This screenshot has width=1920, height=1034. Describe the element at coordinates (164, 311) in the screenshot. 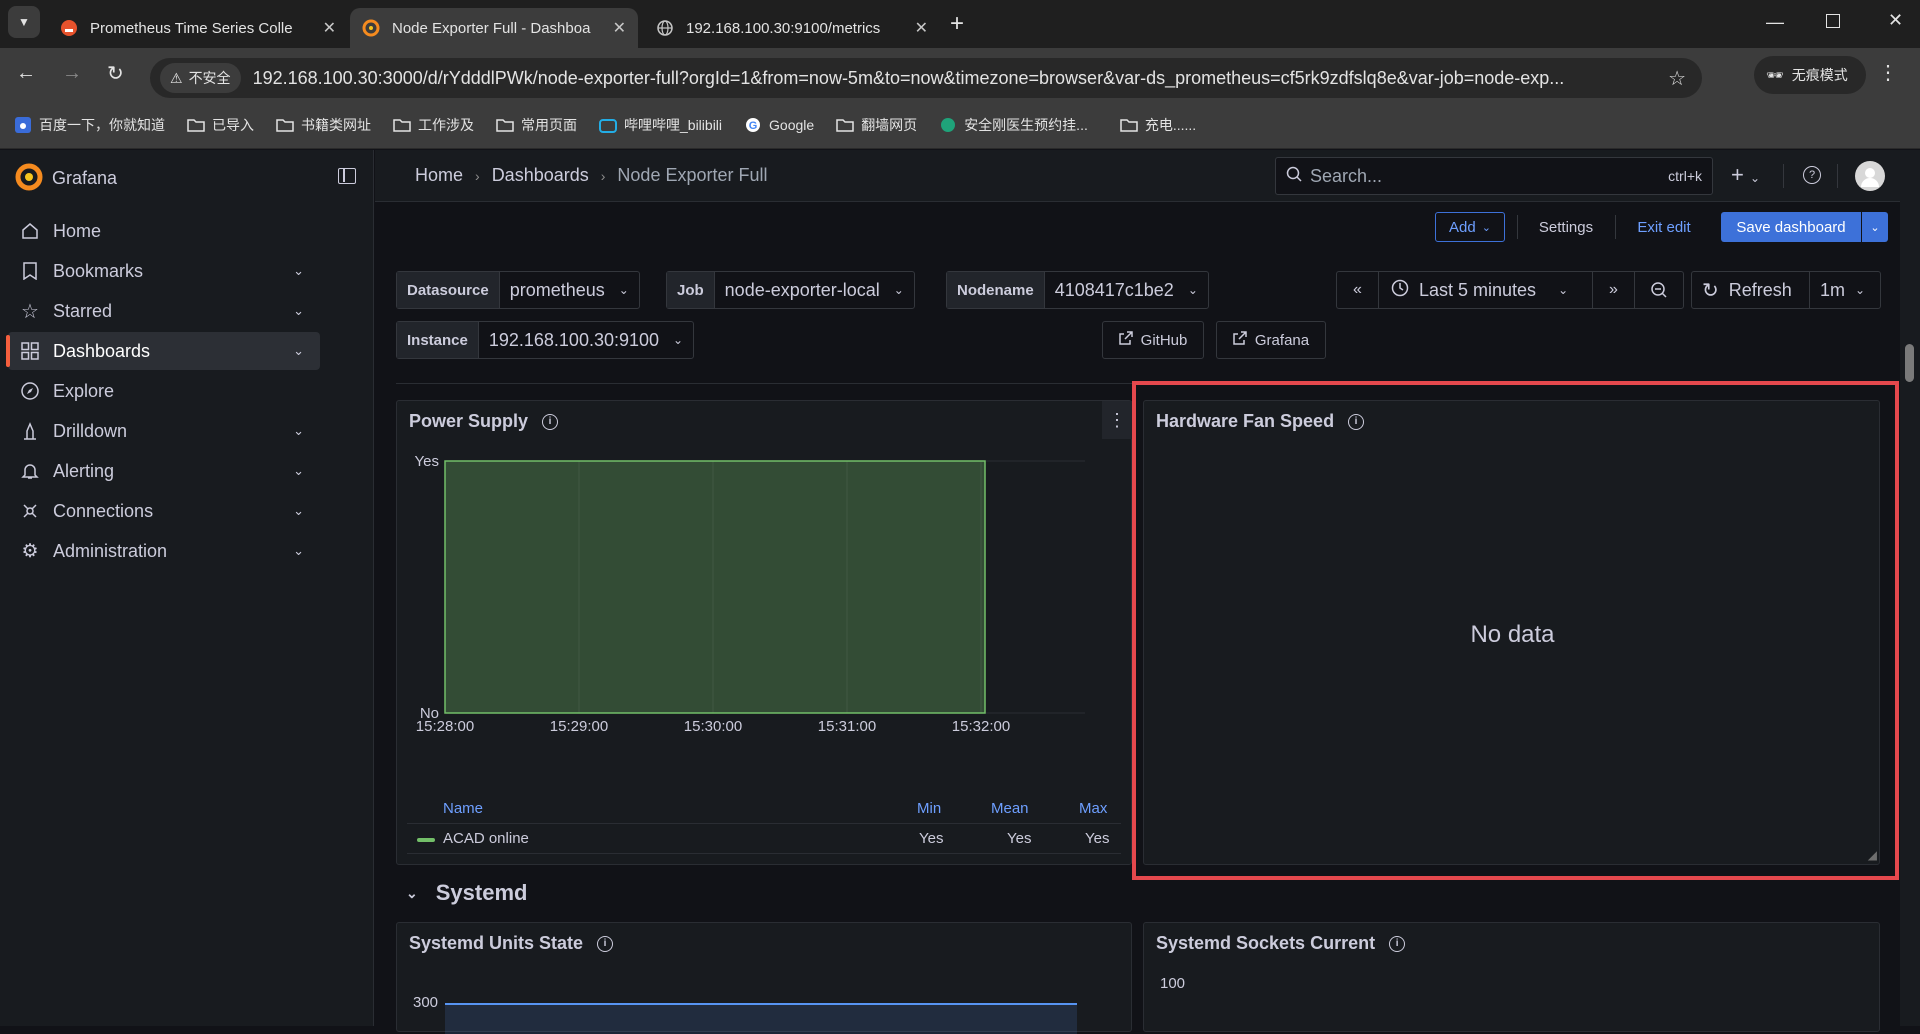

I see `nav-starred: ☆ Starred ⌄` at that location.